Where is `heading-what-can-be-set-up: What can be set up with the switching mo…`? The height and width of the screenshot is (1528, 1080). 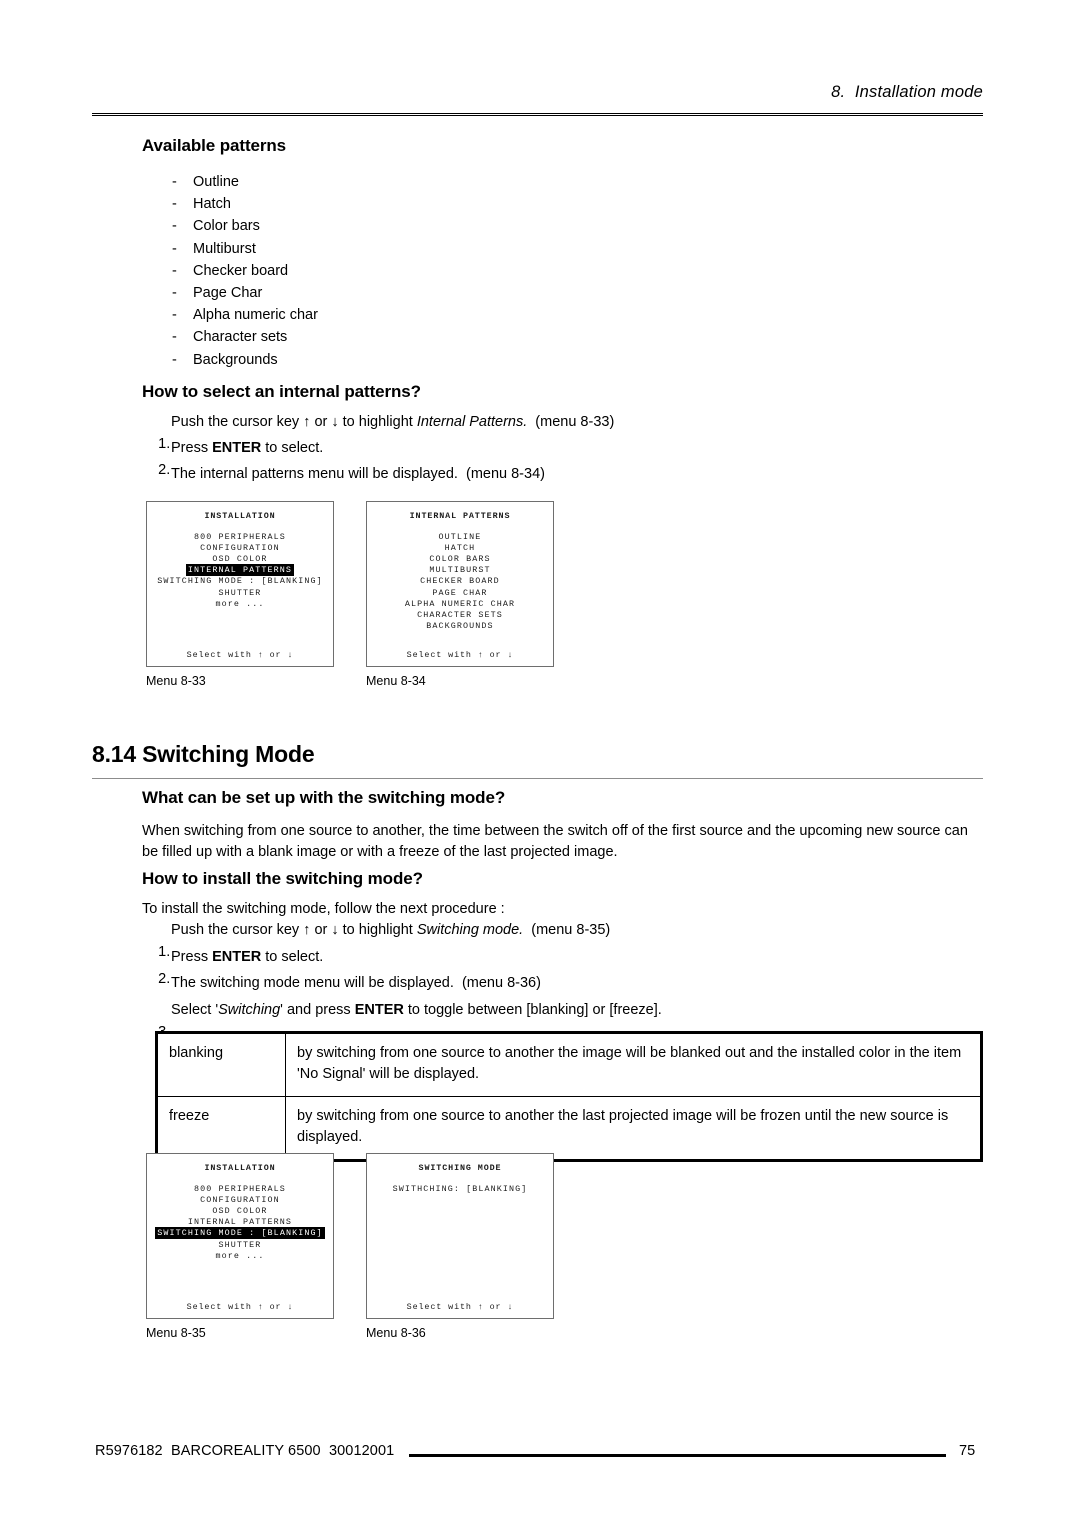 heading-what-can-be-set-up: What can be set up with the switching mo… is located at coordinates (324, 797).